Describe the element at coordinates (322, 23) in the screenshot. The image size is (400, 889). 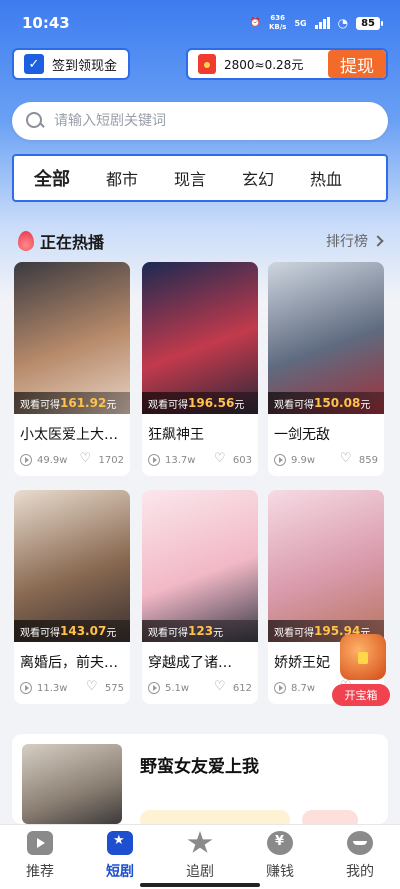
I see `signal-icon` at that location.